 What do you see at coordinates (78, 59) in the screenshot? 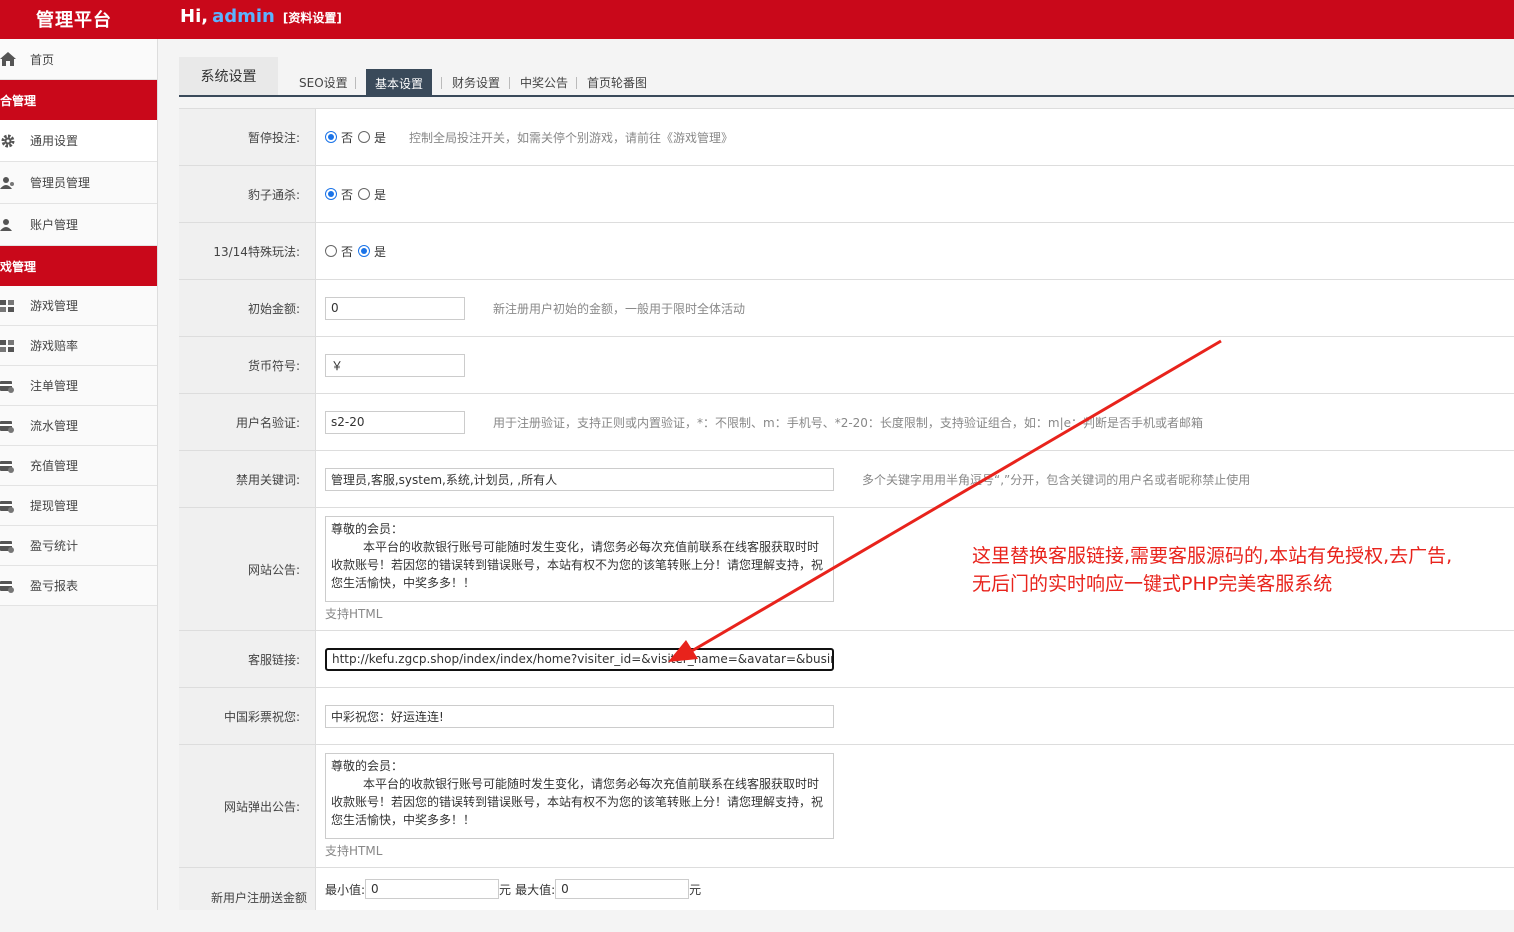
I see `sidebar-item-home: 首页` at bounding box center [78, 59].